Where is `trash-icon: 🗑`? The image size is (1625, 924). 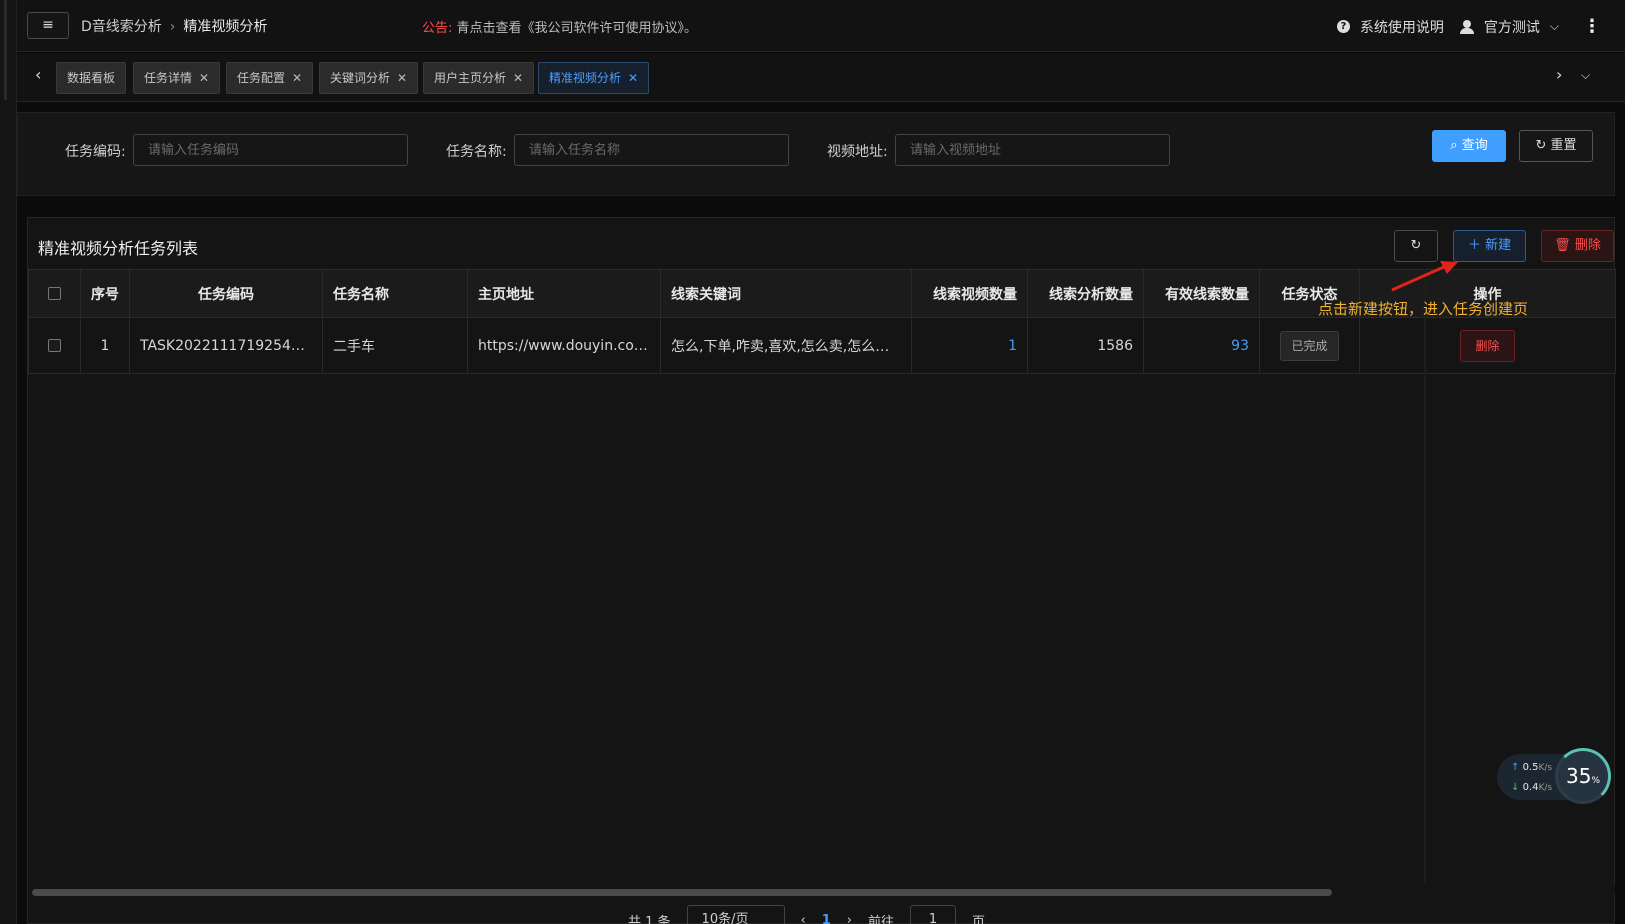 trash-icon: 🗑 is located at coordinates (1564, 245).